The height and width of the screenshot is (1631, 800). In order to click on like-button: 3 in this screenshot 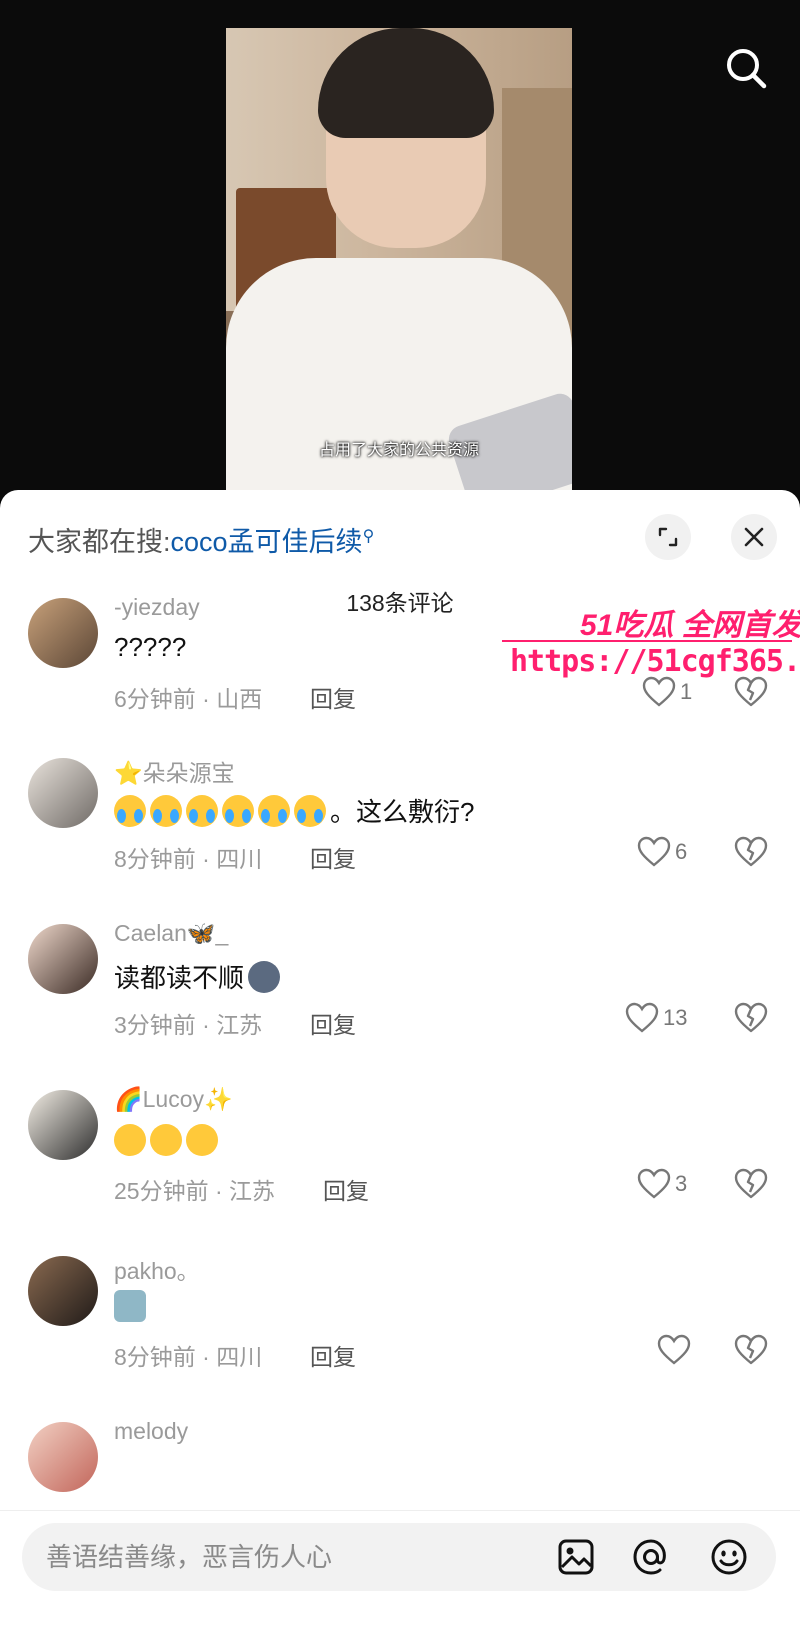, I will do `click(662, 1184)`.